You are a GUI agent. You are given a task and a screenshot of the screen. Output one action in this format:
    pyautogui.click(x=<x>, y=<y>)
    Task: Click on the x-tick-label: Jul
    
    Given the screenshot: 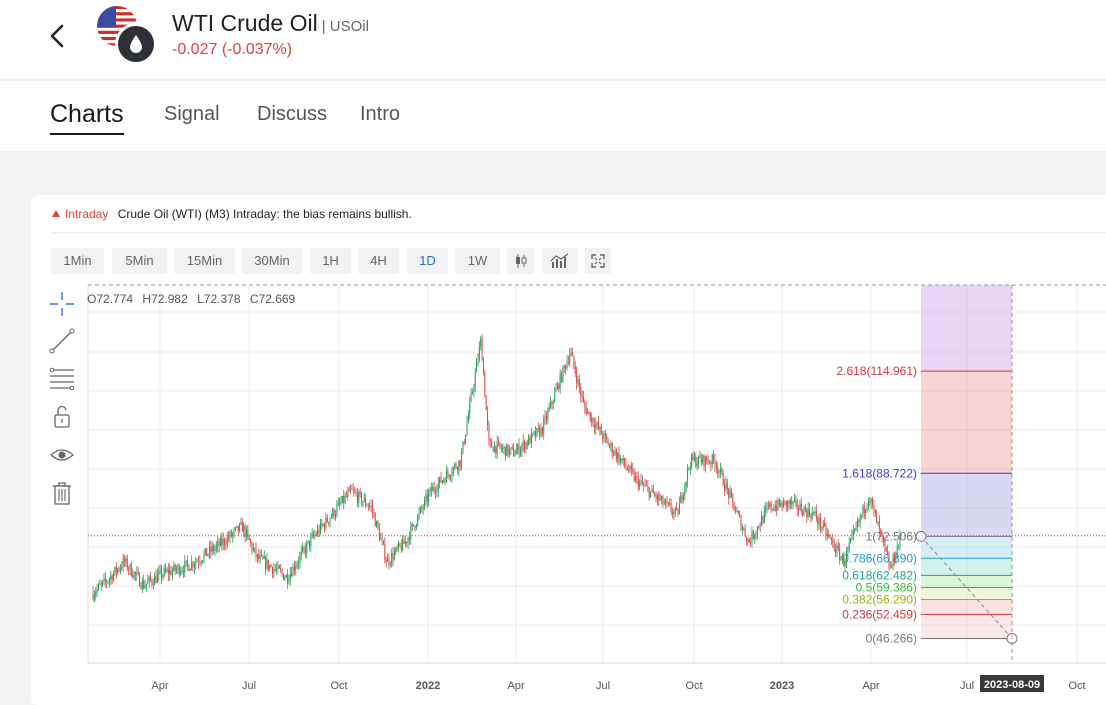 What is the action you would take?
    pyautogui.click(x=603, y=686)
    